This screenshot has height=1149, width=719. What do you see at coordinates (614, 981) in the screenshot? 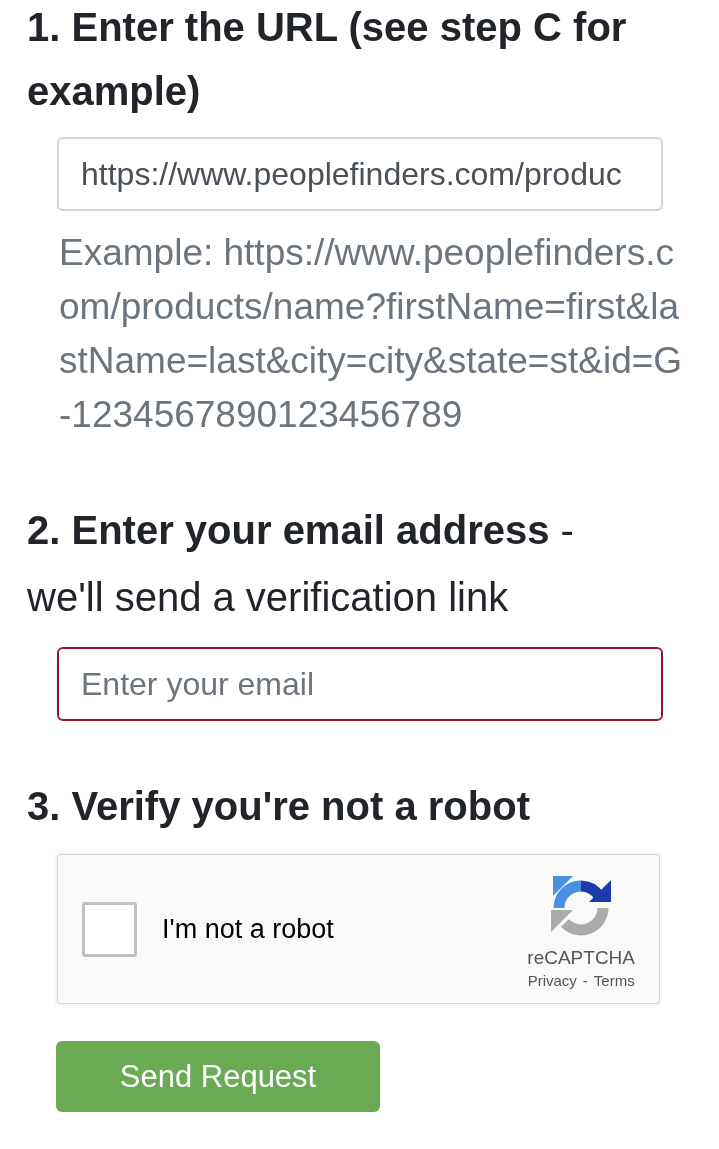
I see `footer-link: Terms` at bounding box center [614, 981].